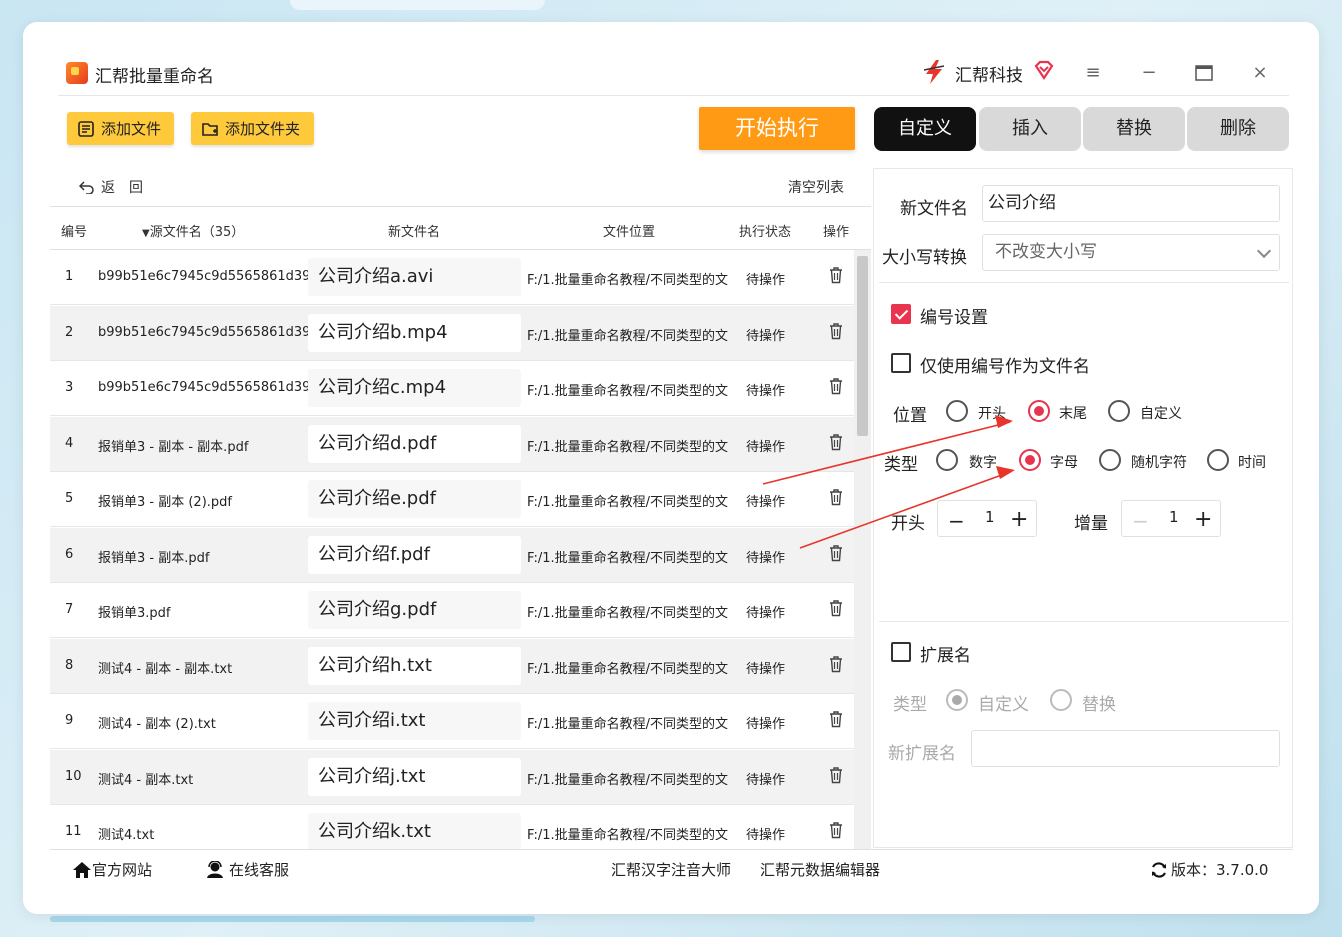 Image resolution: width=1342 pixels, height=937 pixels. I want to click on row-new-name-input: 公司介绍h.txt, so click(414, 665).